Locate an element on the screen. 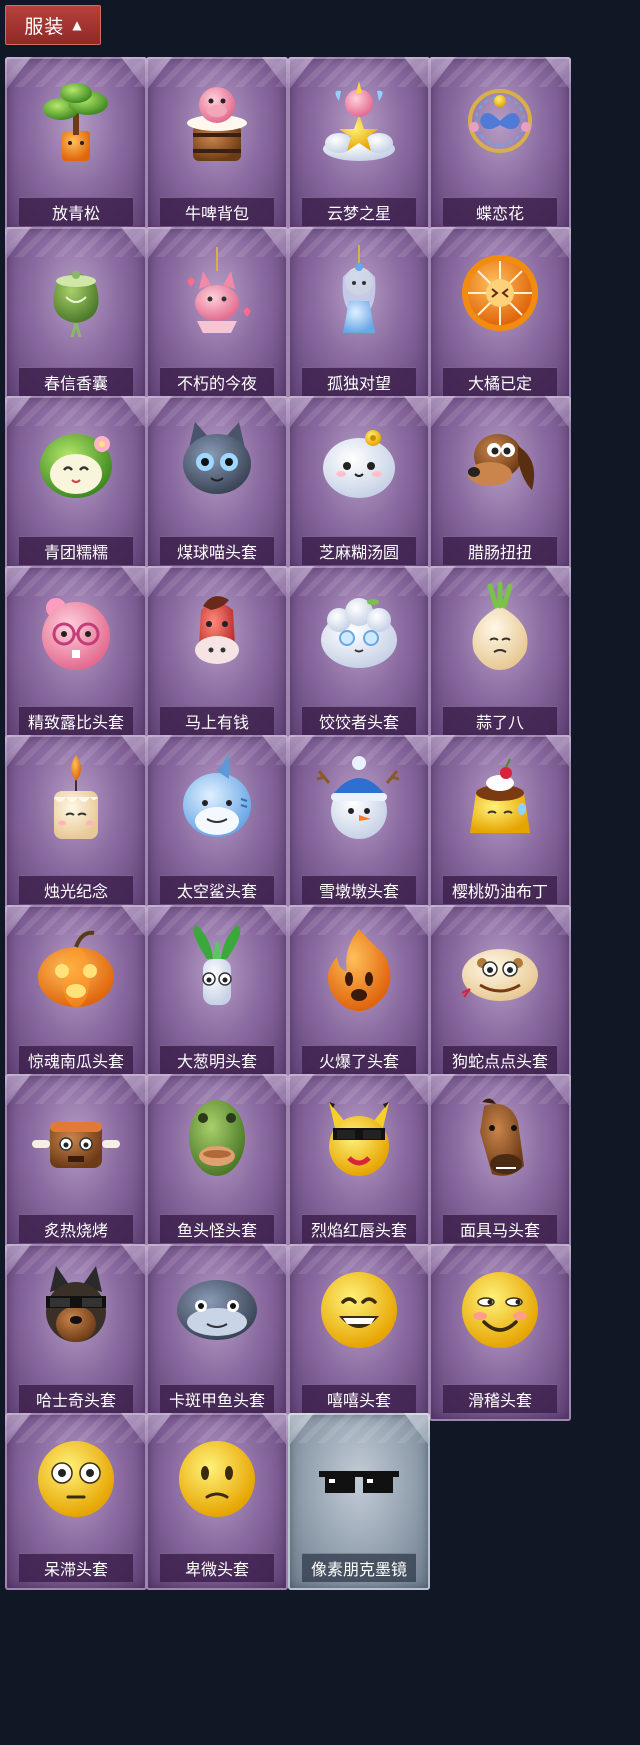 The width and height of the screenshot is (640, 1745). item-card: 精致露比头套 is located at coordinates (76, 654).